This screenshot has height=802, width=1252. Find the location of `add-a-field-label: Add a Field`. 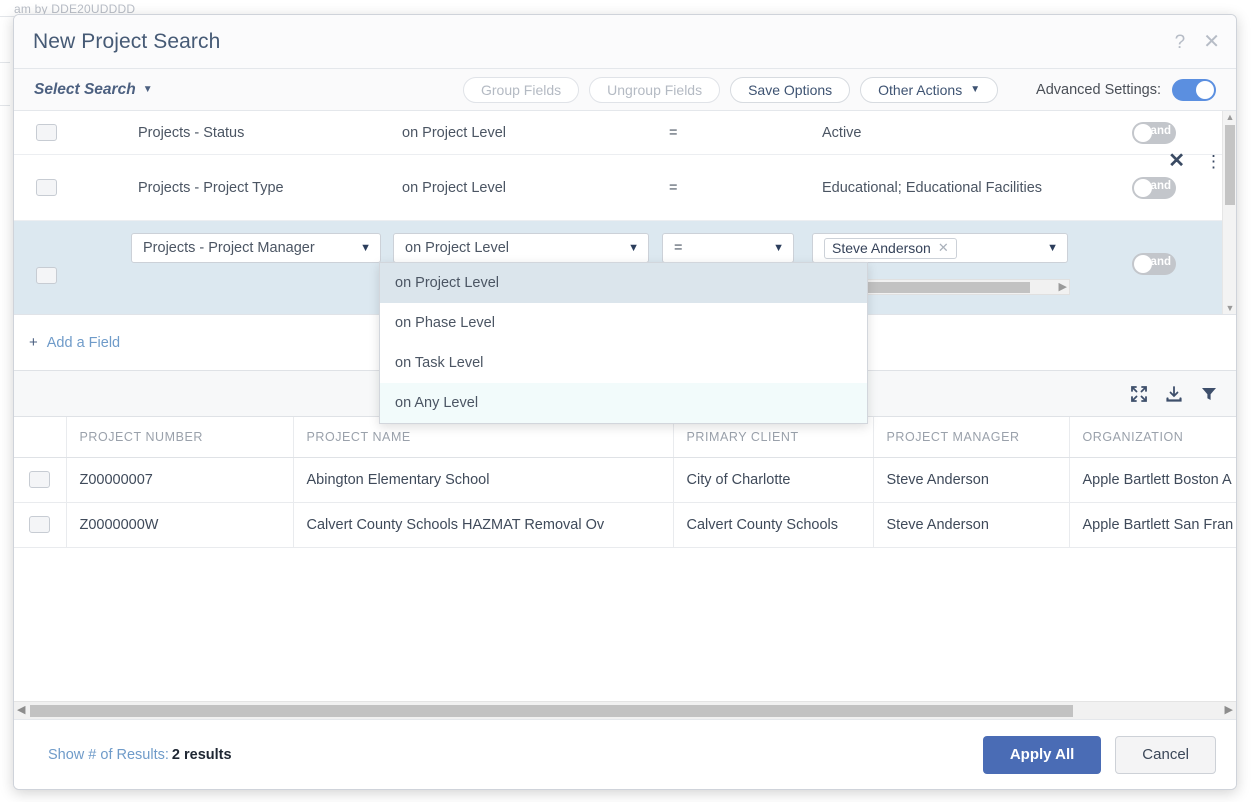

add-a-field-label: Add a Field is located at coordinates (83, 342).